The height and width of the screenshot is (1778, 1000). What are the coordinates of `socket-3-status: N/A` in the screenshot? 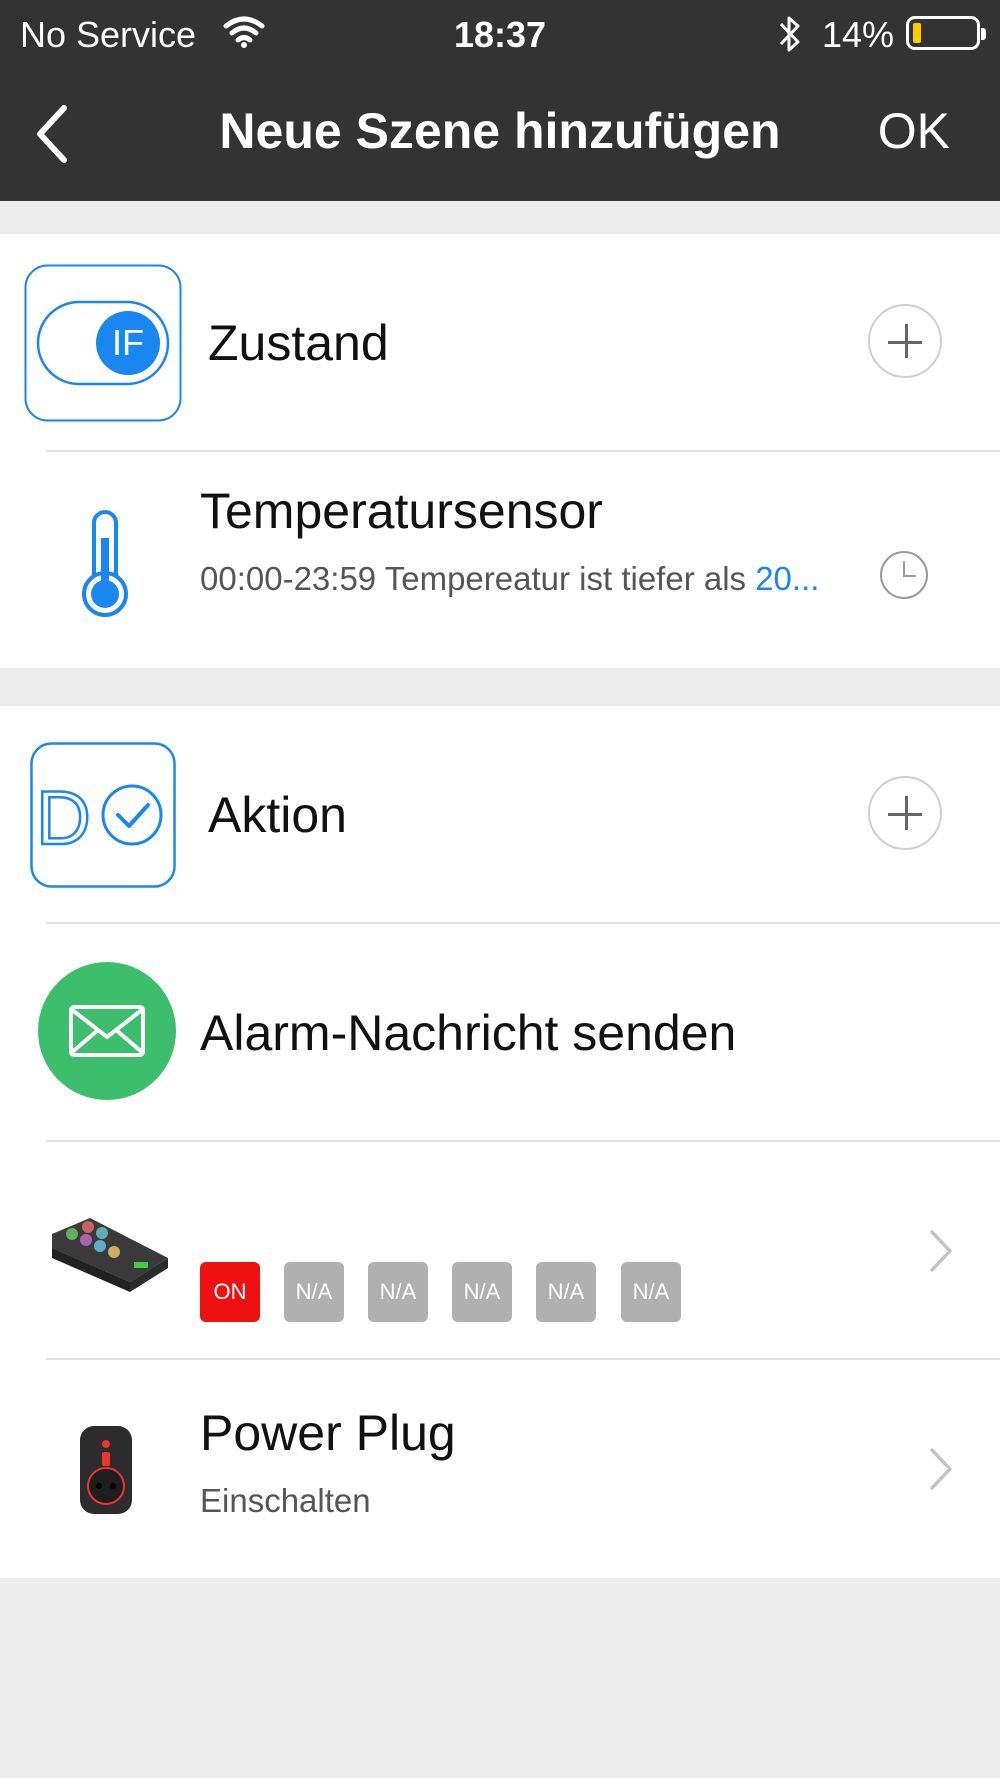 It's located at (398, 1292).